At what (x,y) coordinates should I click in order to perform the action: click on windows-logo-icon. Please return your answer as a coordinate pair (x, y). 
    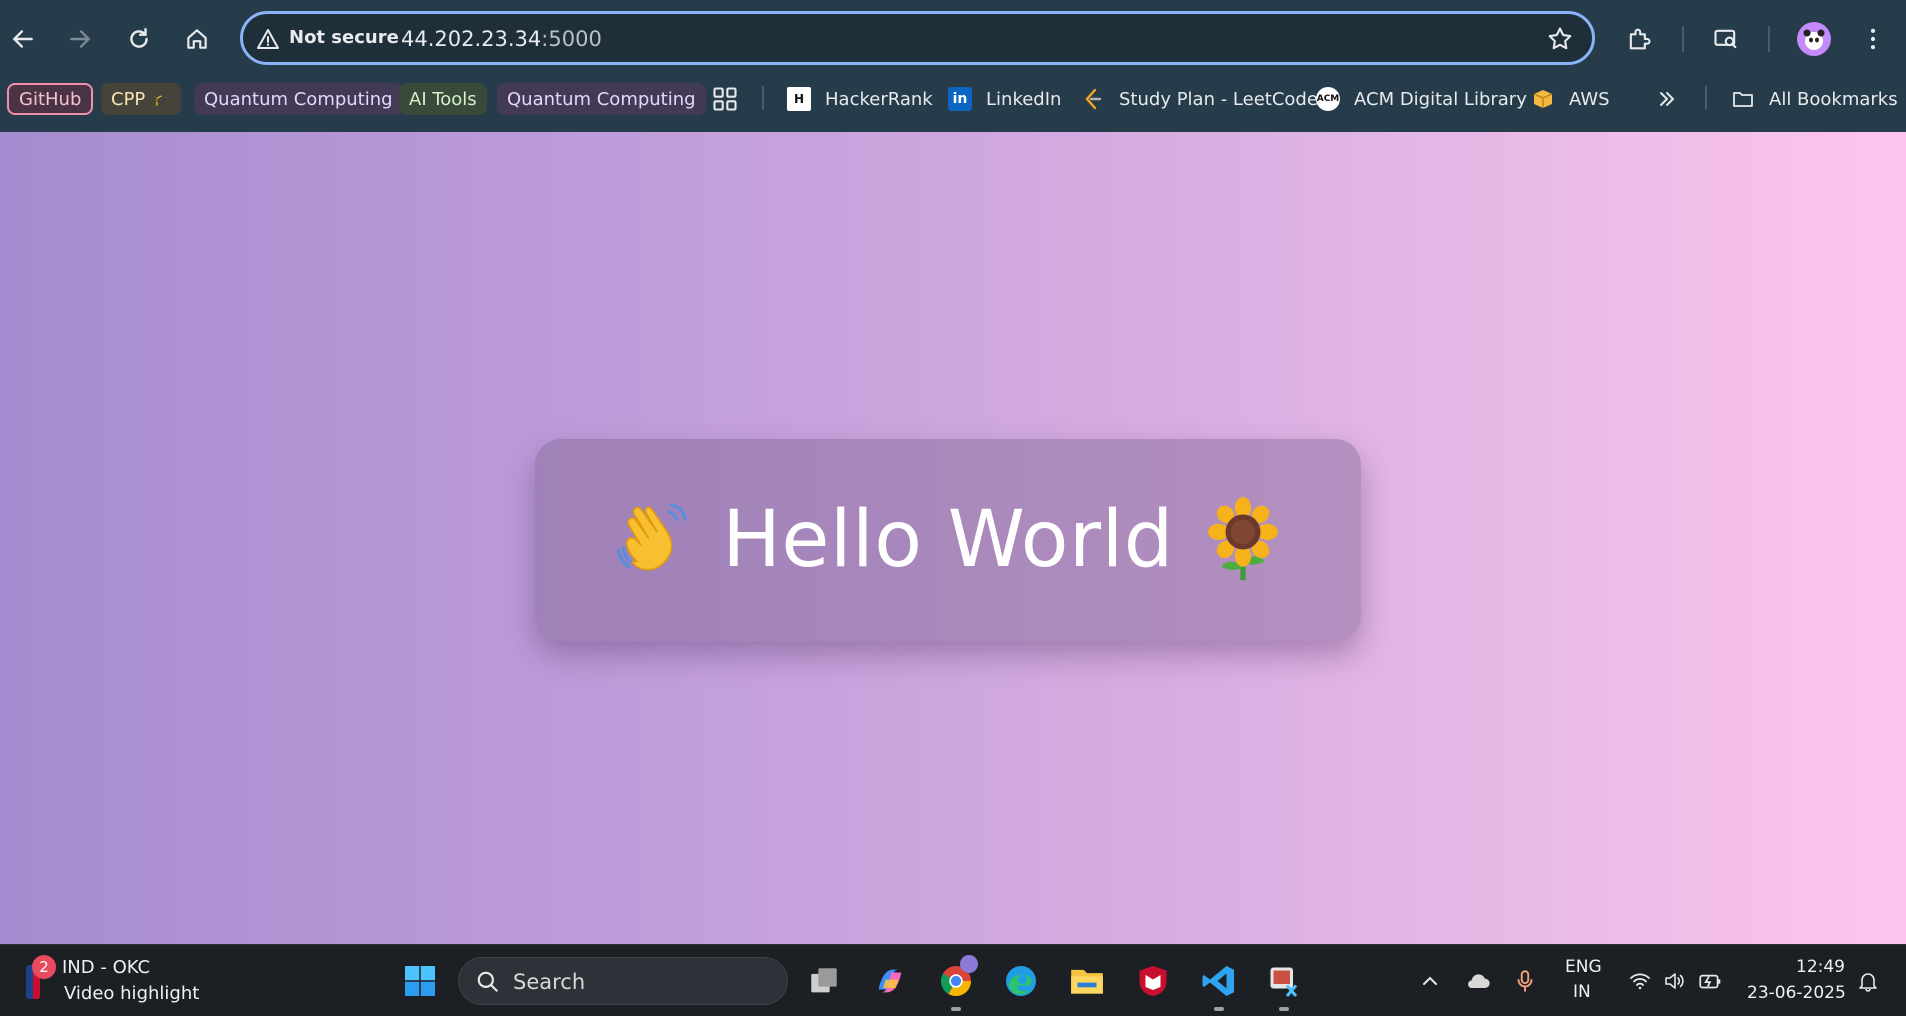
    Looking at the image, I should click on (420, 981).